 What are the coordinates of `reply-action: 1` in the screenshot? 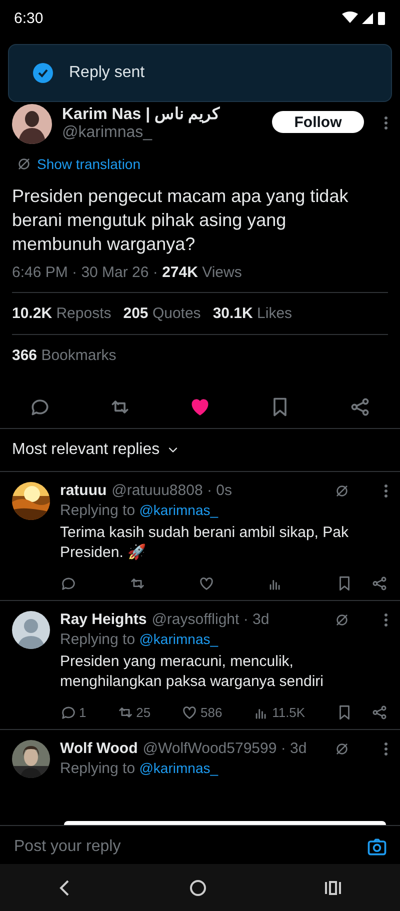 It's located at (73, 712).